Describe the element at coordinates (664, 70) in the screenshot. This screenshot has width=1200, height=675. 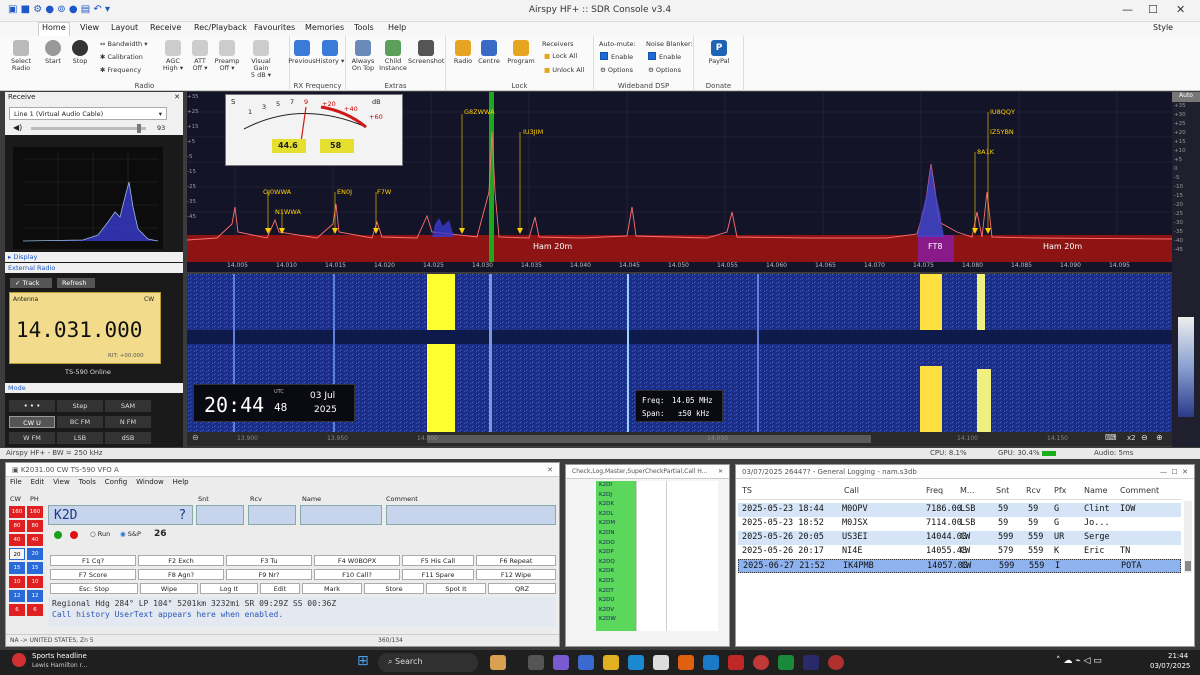
I see `noise-blanker-options-button: ⚙ Options` at that location.